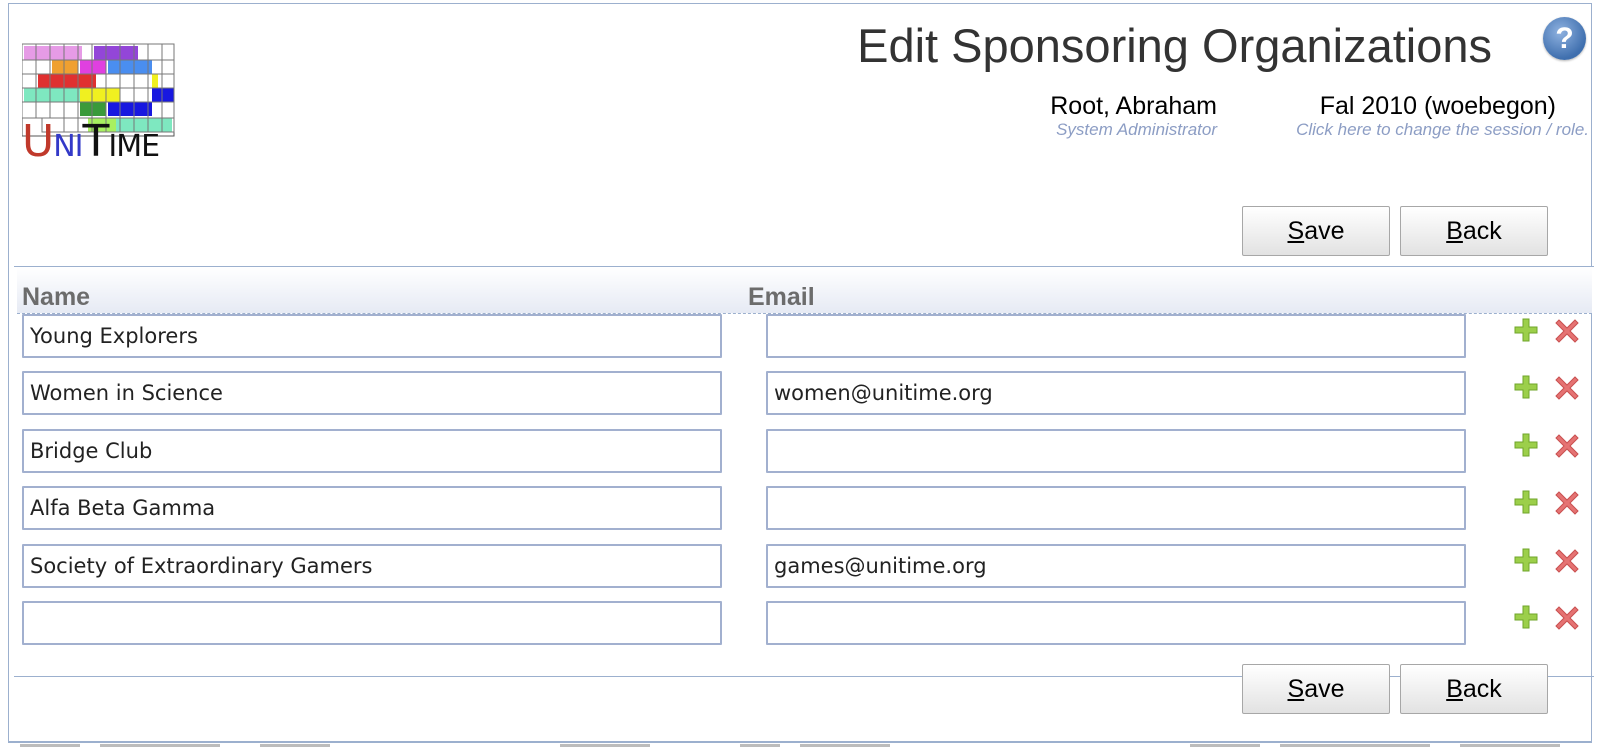 The width and height of the screenshot is (1608, 754). Describe the element at coordinates (805, 749) in the screenshot. I see `cropped-footer-text` at that location.